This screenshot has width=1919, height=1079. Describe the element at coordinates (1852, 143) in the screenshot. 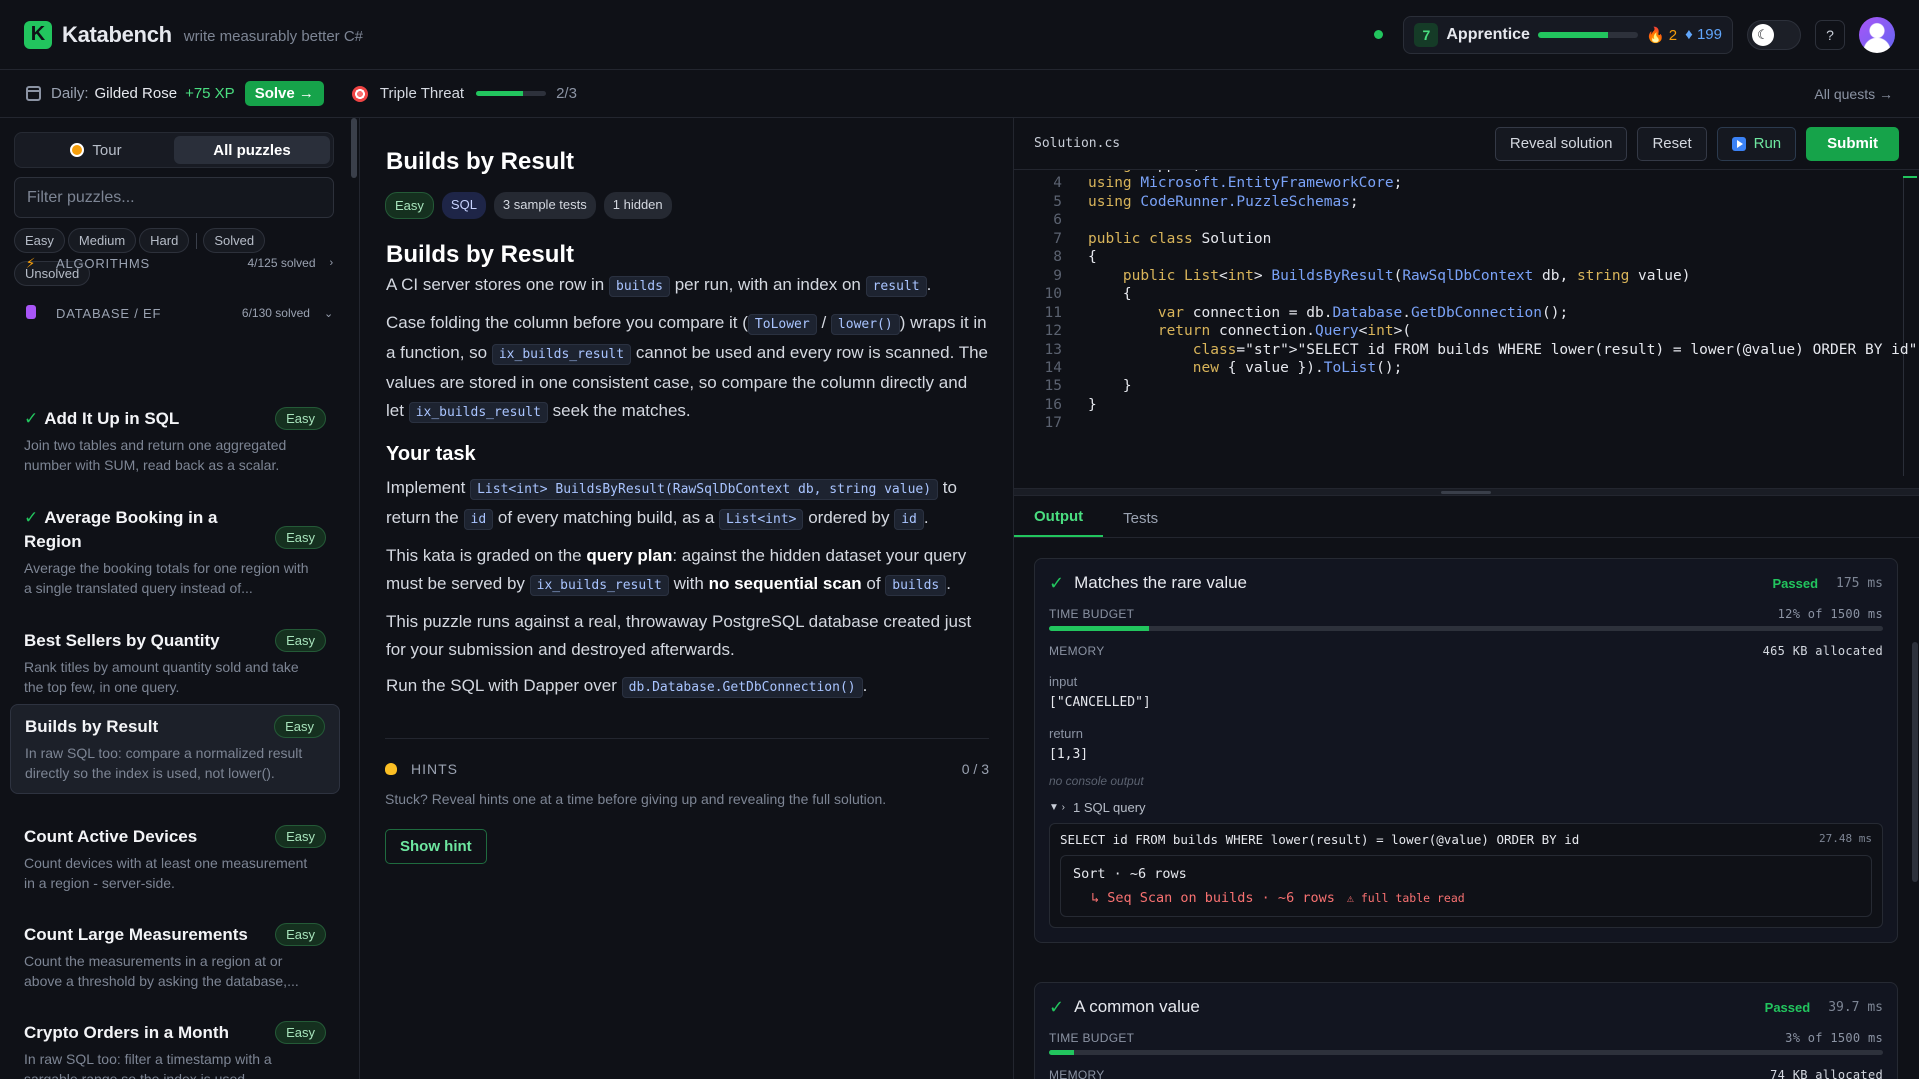

I see `submit-button: Submit` at that location.